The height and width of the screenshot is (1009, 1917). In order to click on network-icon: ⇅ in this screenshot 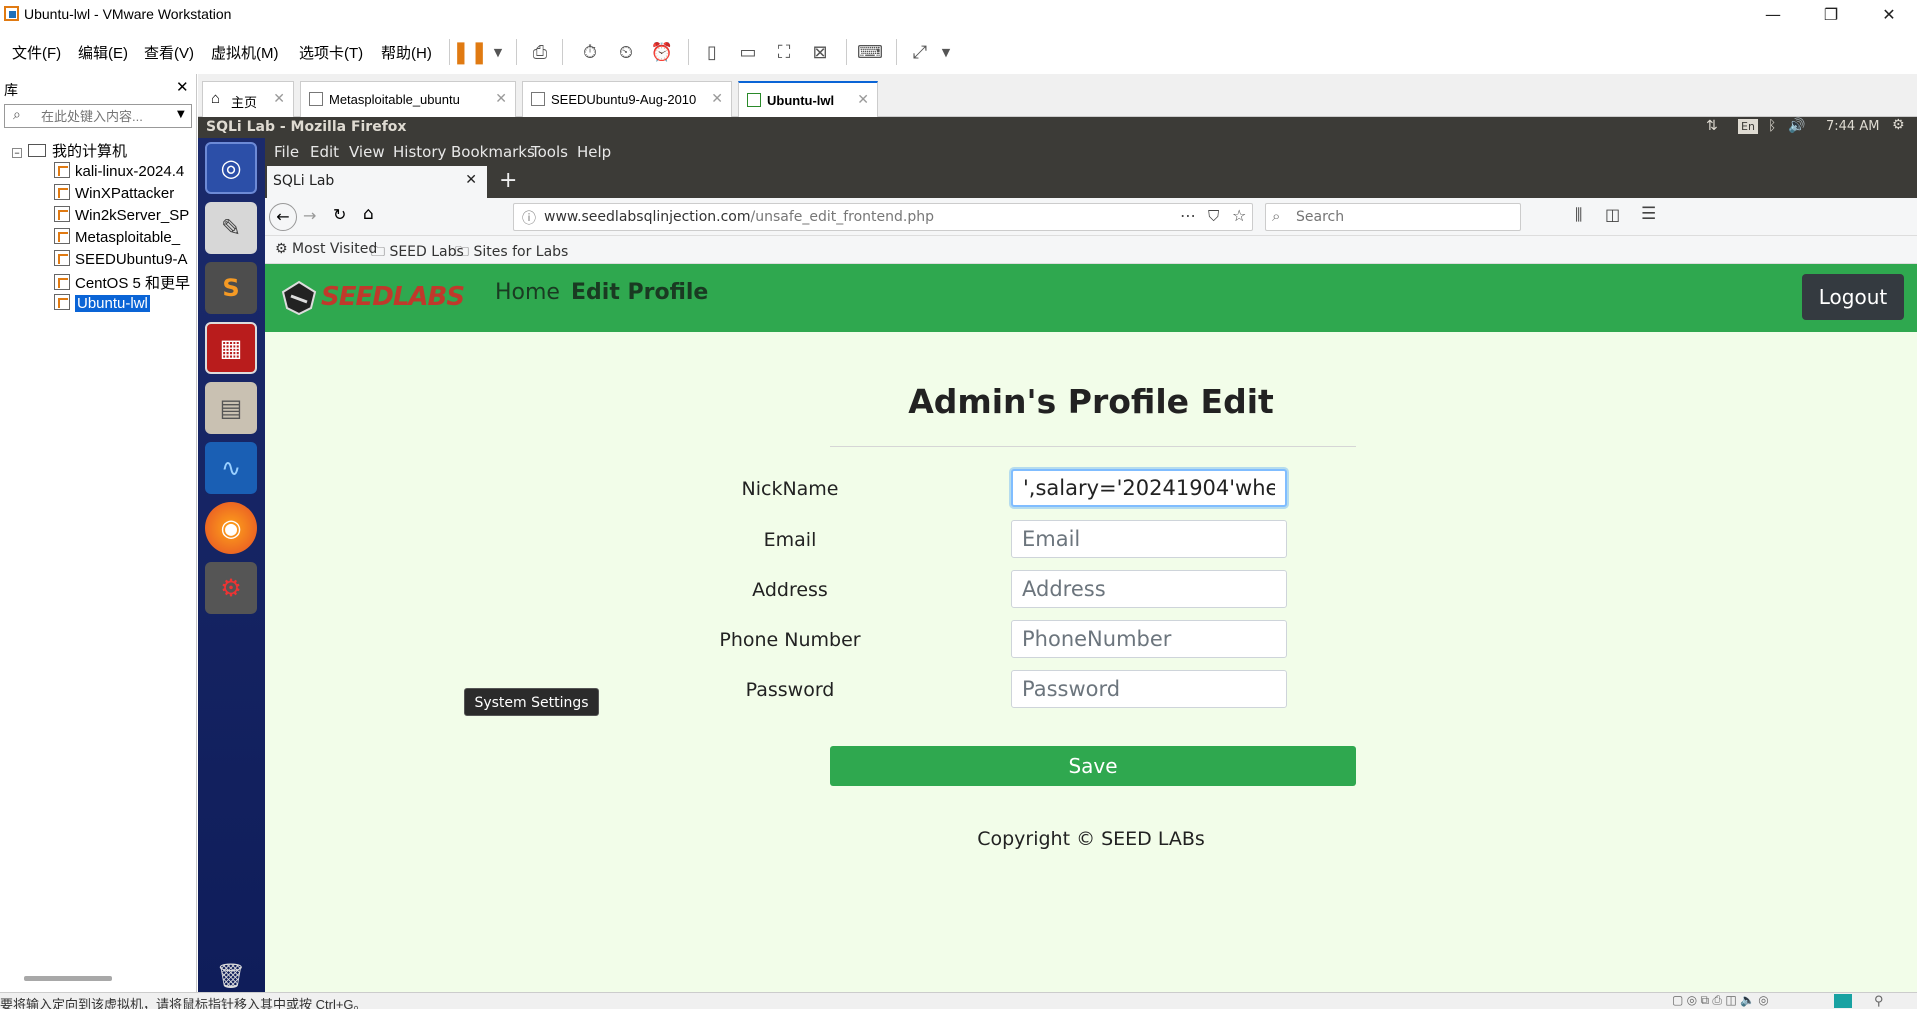, I will do `click(1712, 126)`.